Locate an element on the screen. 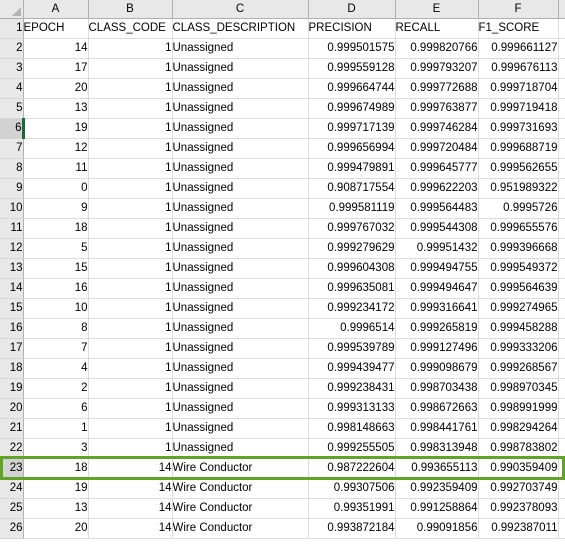  row-header: 24 is located at coordinates (12, 488).